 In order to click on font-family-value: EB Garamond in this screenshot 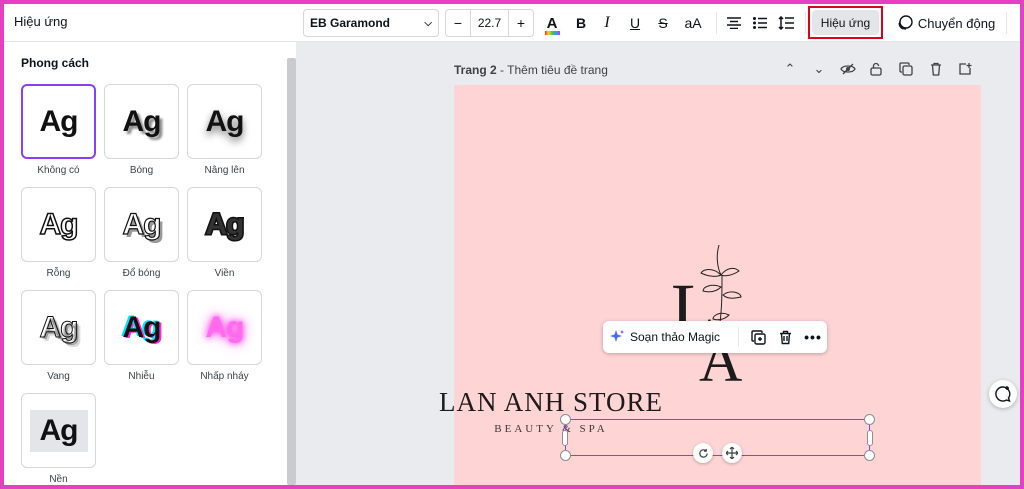, I will do `click(350, 23)`.